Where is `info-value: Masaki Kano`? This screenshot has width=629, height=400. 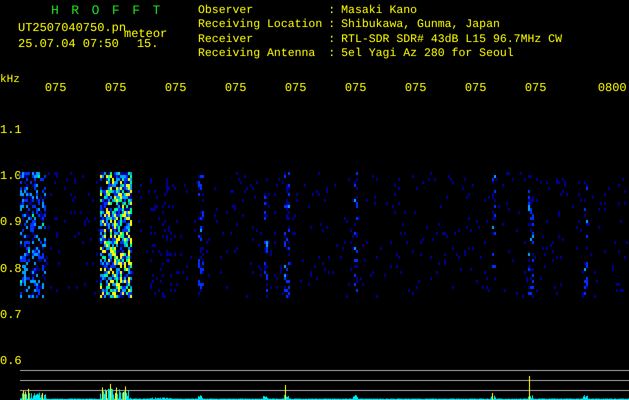 info-value: Masaki Kano is located at coordinates (379, 11).